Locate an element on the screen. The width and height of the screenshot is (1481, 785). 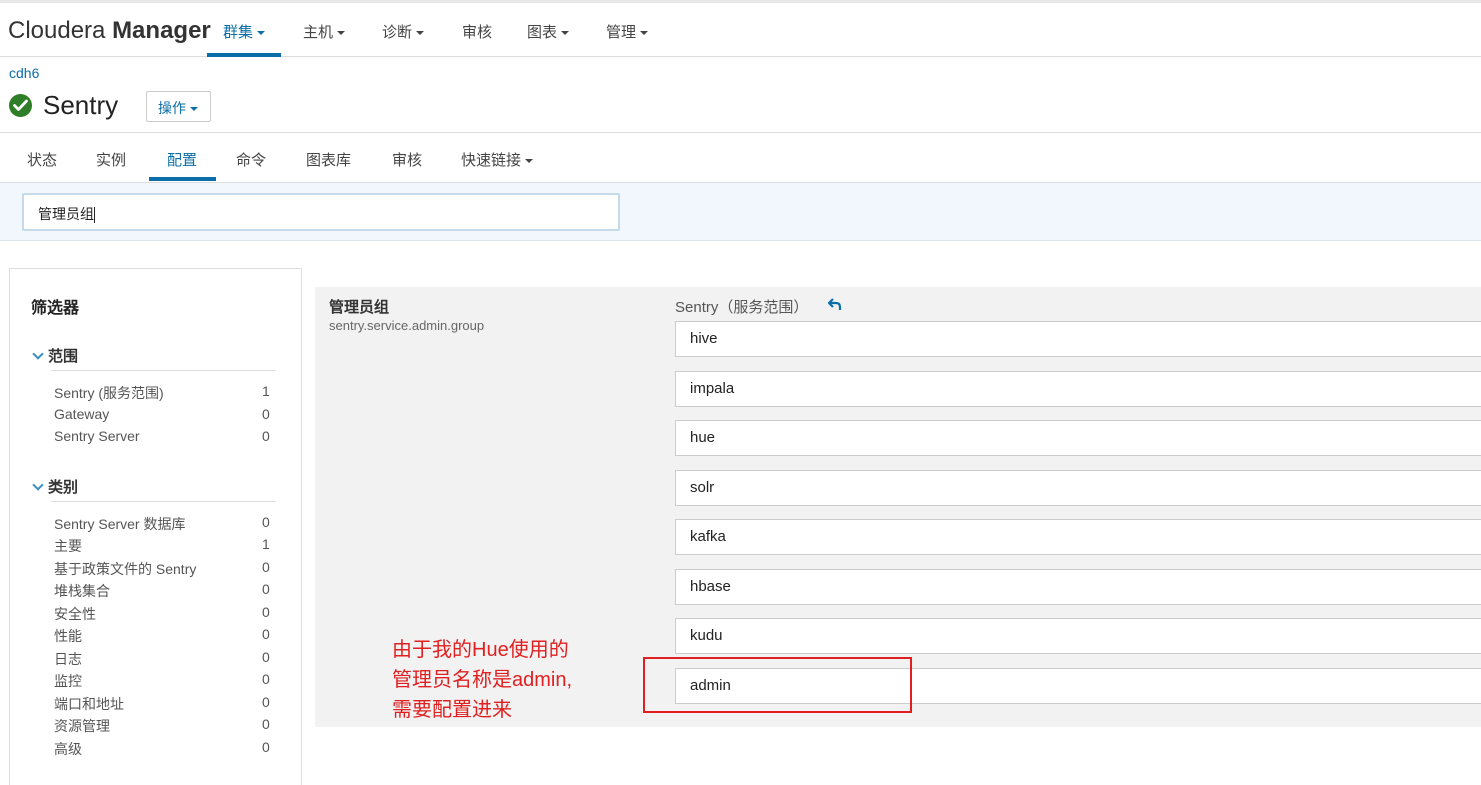
tab-audits: 审核 is located at coordinates (407, 159).